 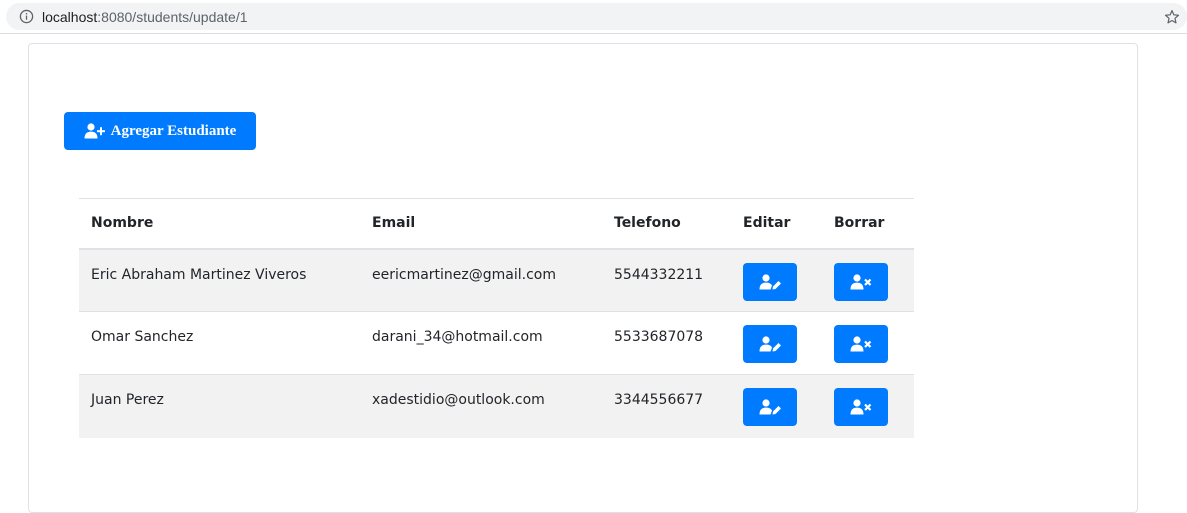 I want to click on cell-nombre: Omar Sanchez, so click(x=219, y=343).